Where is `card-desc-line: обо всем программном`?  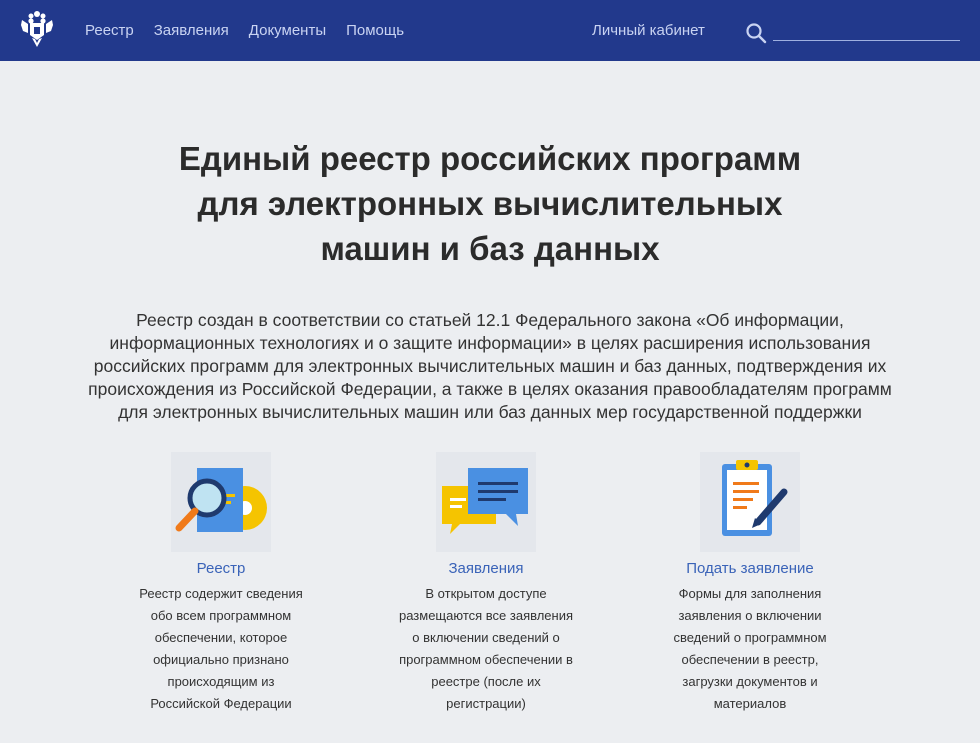
card-desc-line: обо всем программном is located at coordinates (221, 615).